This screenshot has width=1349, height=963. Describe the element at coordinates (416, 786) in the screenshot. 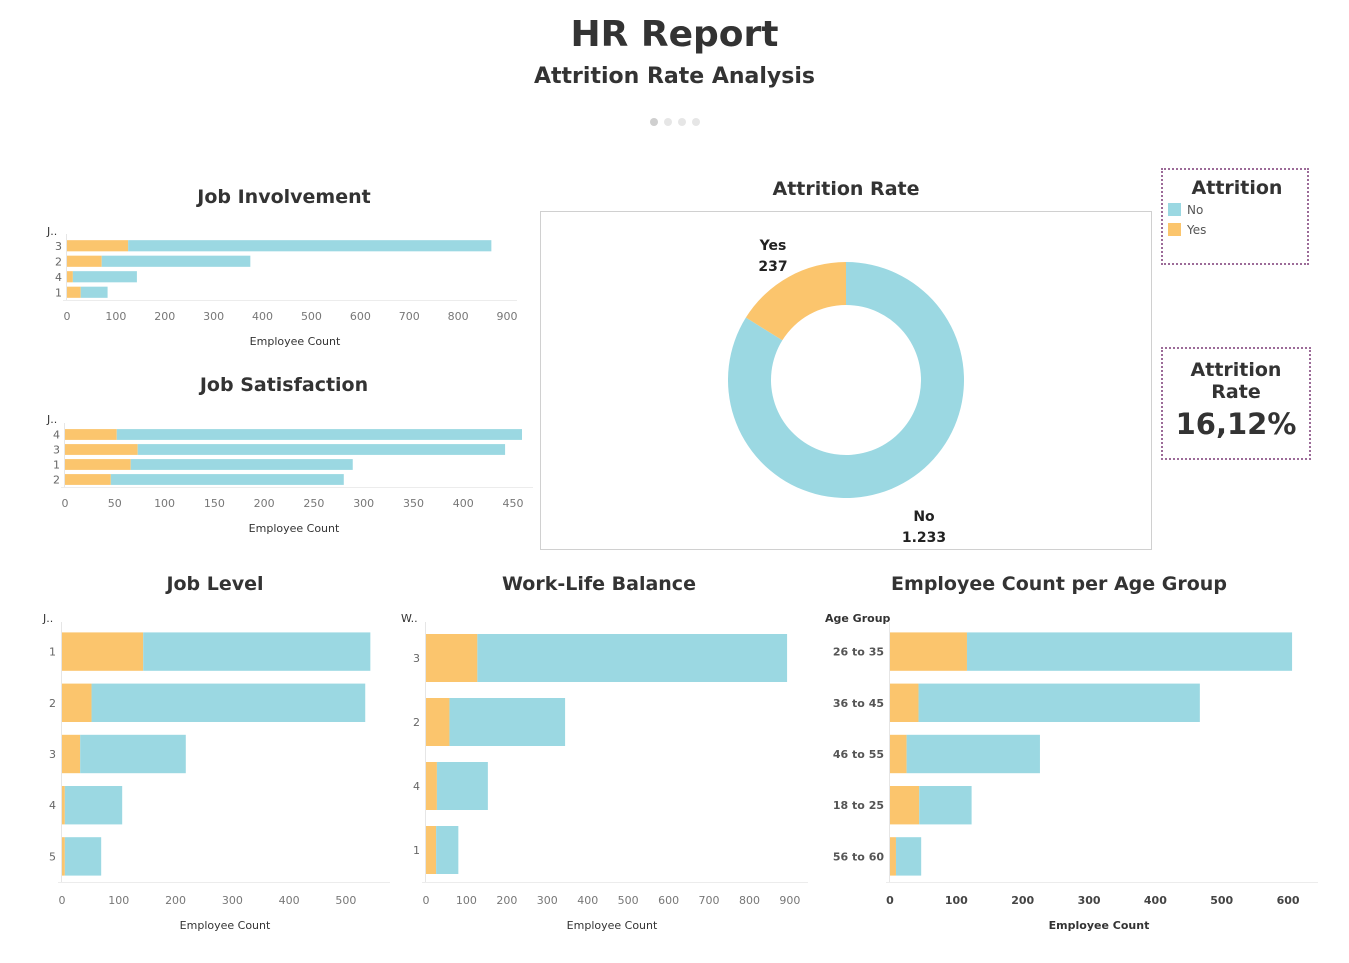

I see `work-life-balance-category-label: 4` at that location.